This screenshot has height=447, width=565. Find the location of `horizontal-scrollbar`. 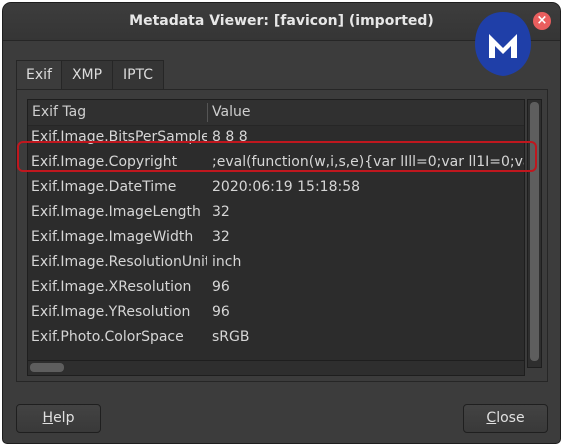

horizontal-scrollbar is located at coordinates (276, 368).